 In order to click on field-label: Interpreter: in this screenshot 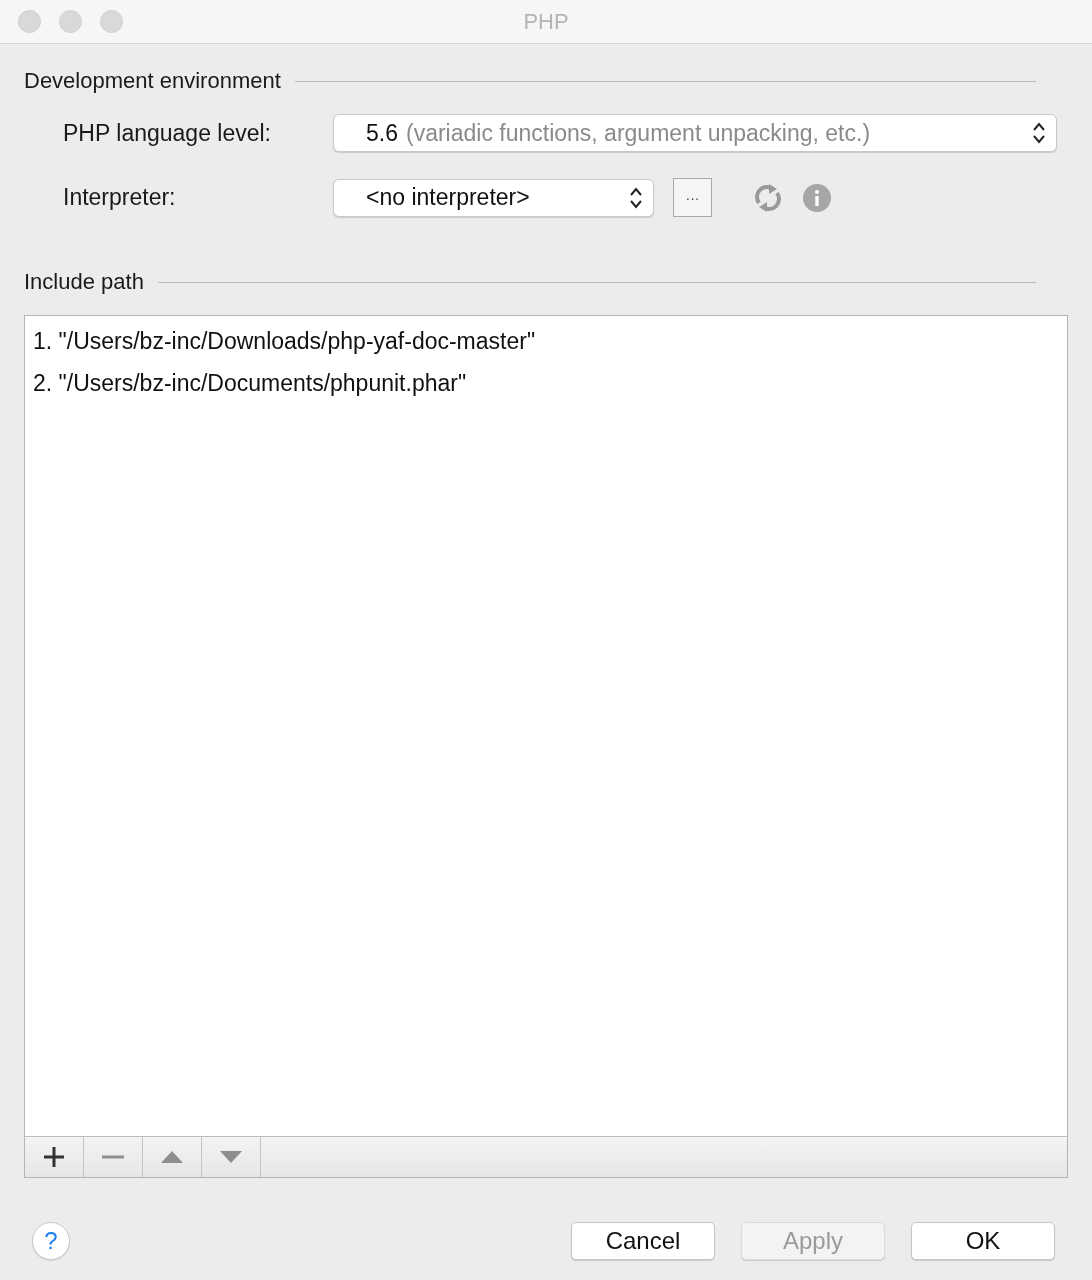, I will do `click(120, 197)`.